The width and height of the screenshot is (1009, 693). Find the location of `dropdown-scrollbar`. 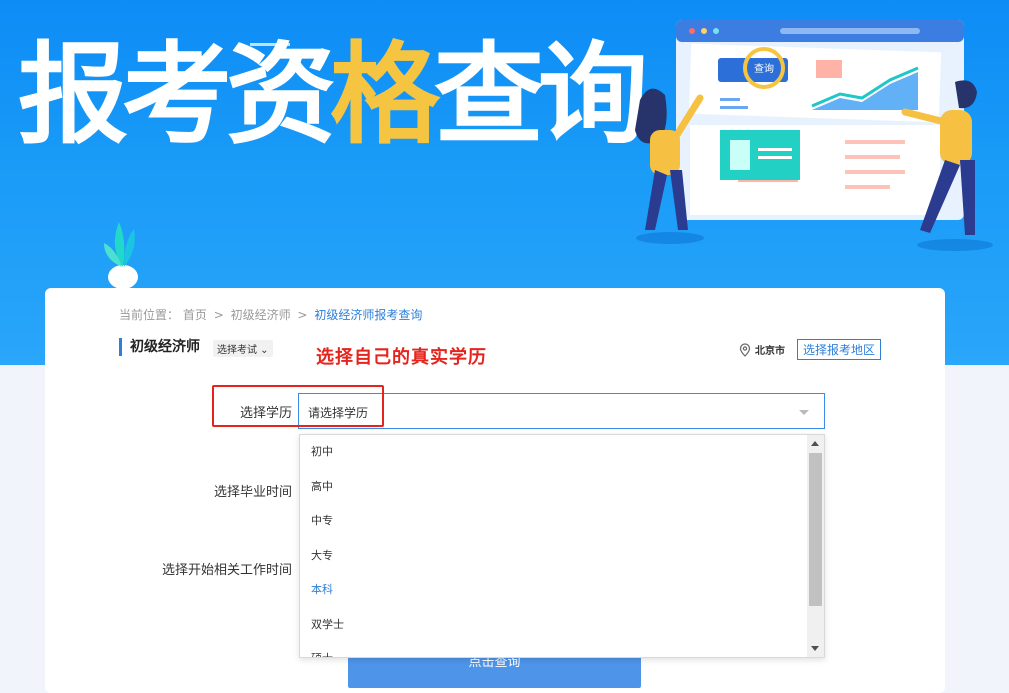

dropdown-scrollbar is located at coordinates (815, 546).